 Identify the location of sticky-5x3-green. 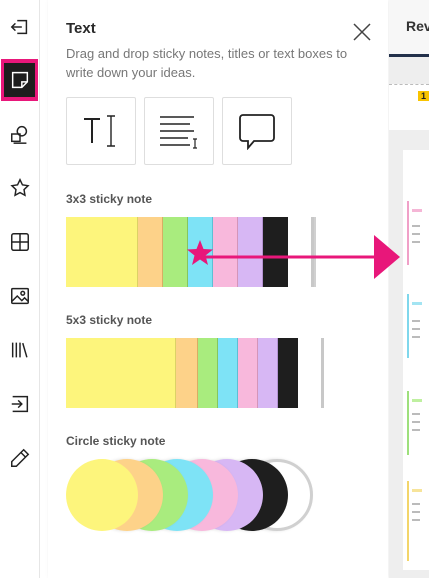
(208, 373).